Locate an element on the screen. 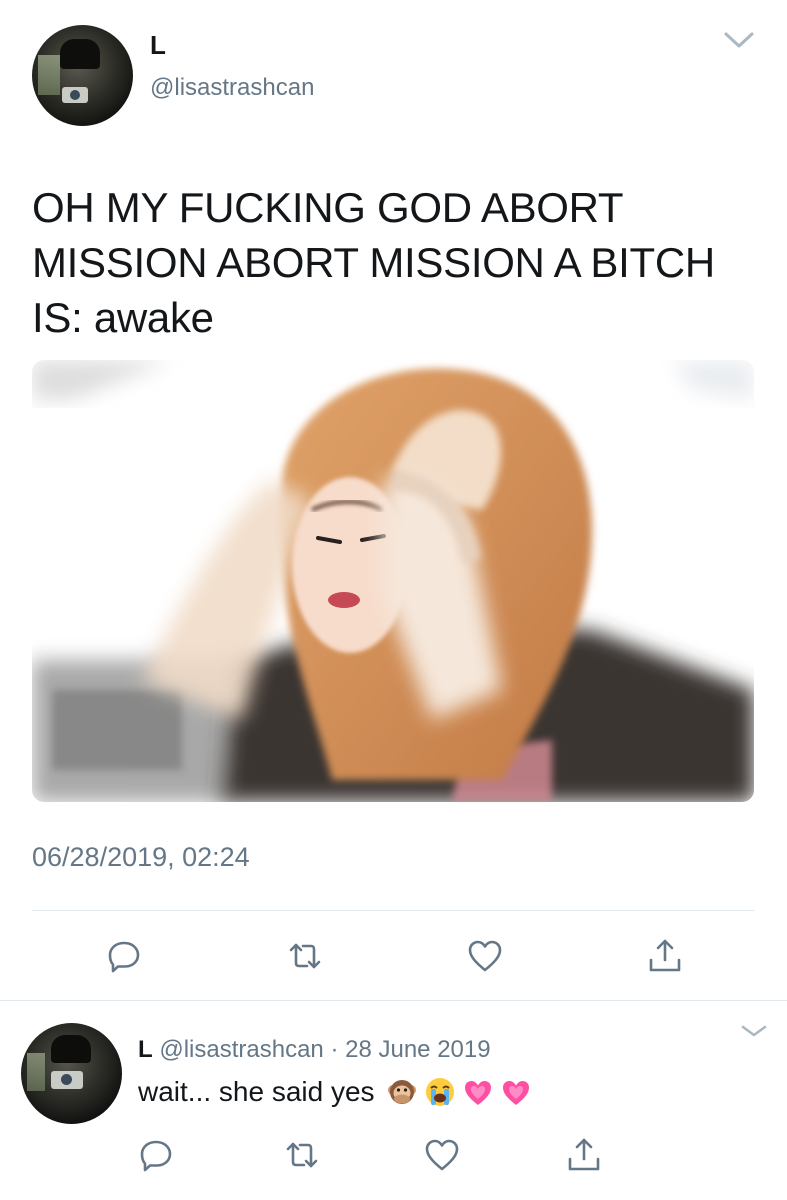 The height and width of the screenshot is (1200, 787). reply-handle: @lisastrashcan is located at coordinates (241, 1049).